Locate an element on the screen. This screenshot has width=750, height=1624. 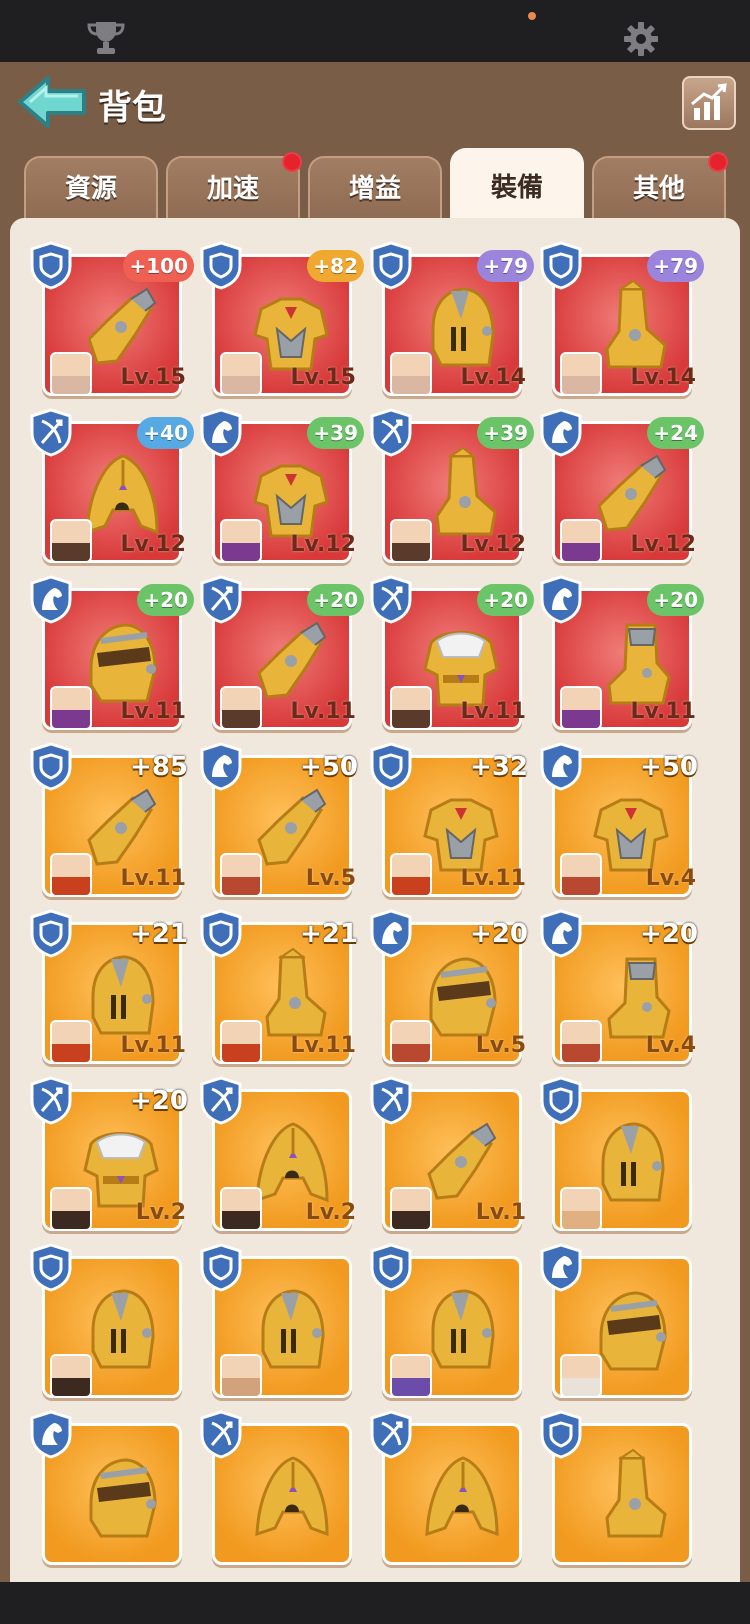
bonus-badge: +40 is located at coordinates (165, 433).